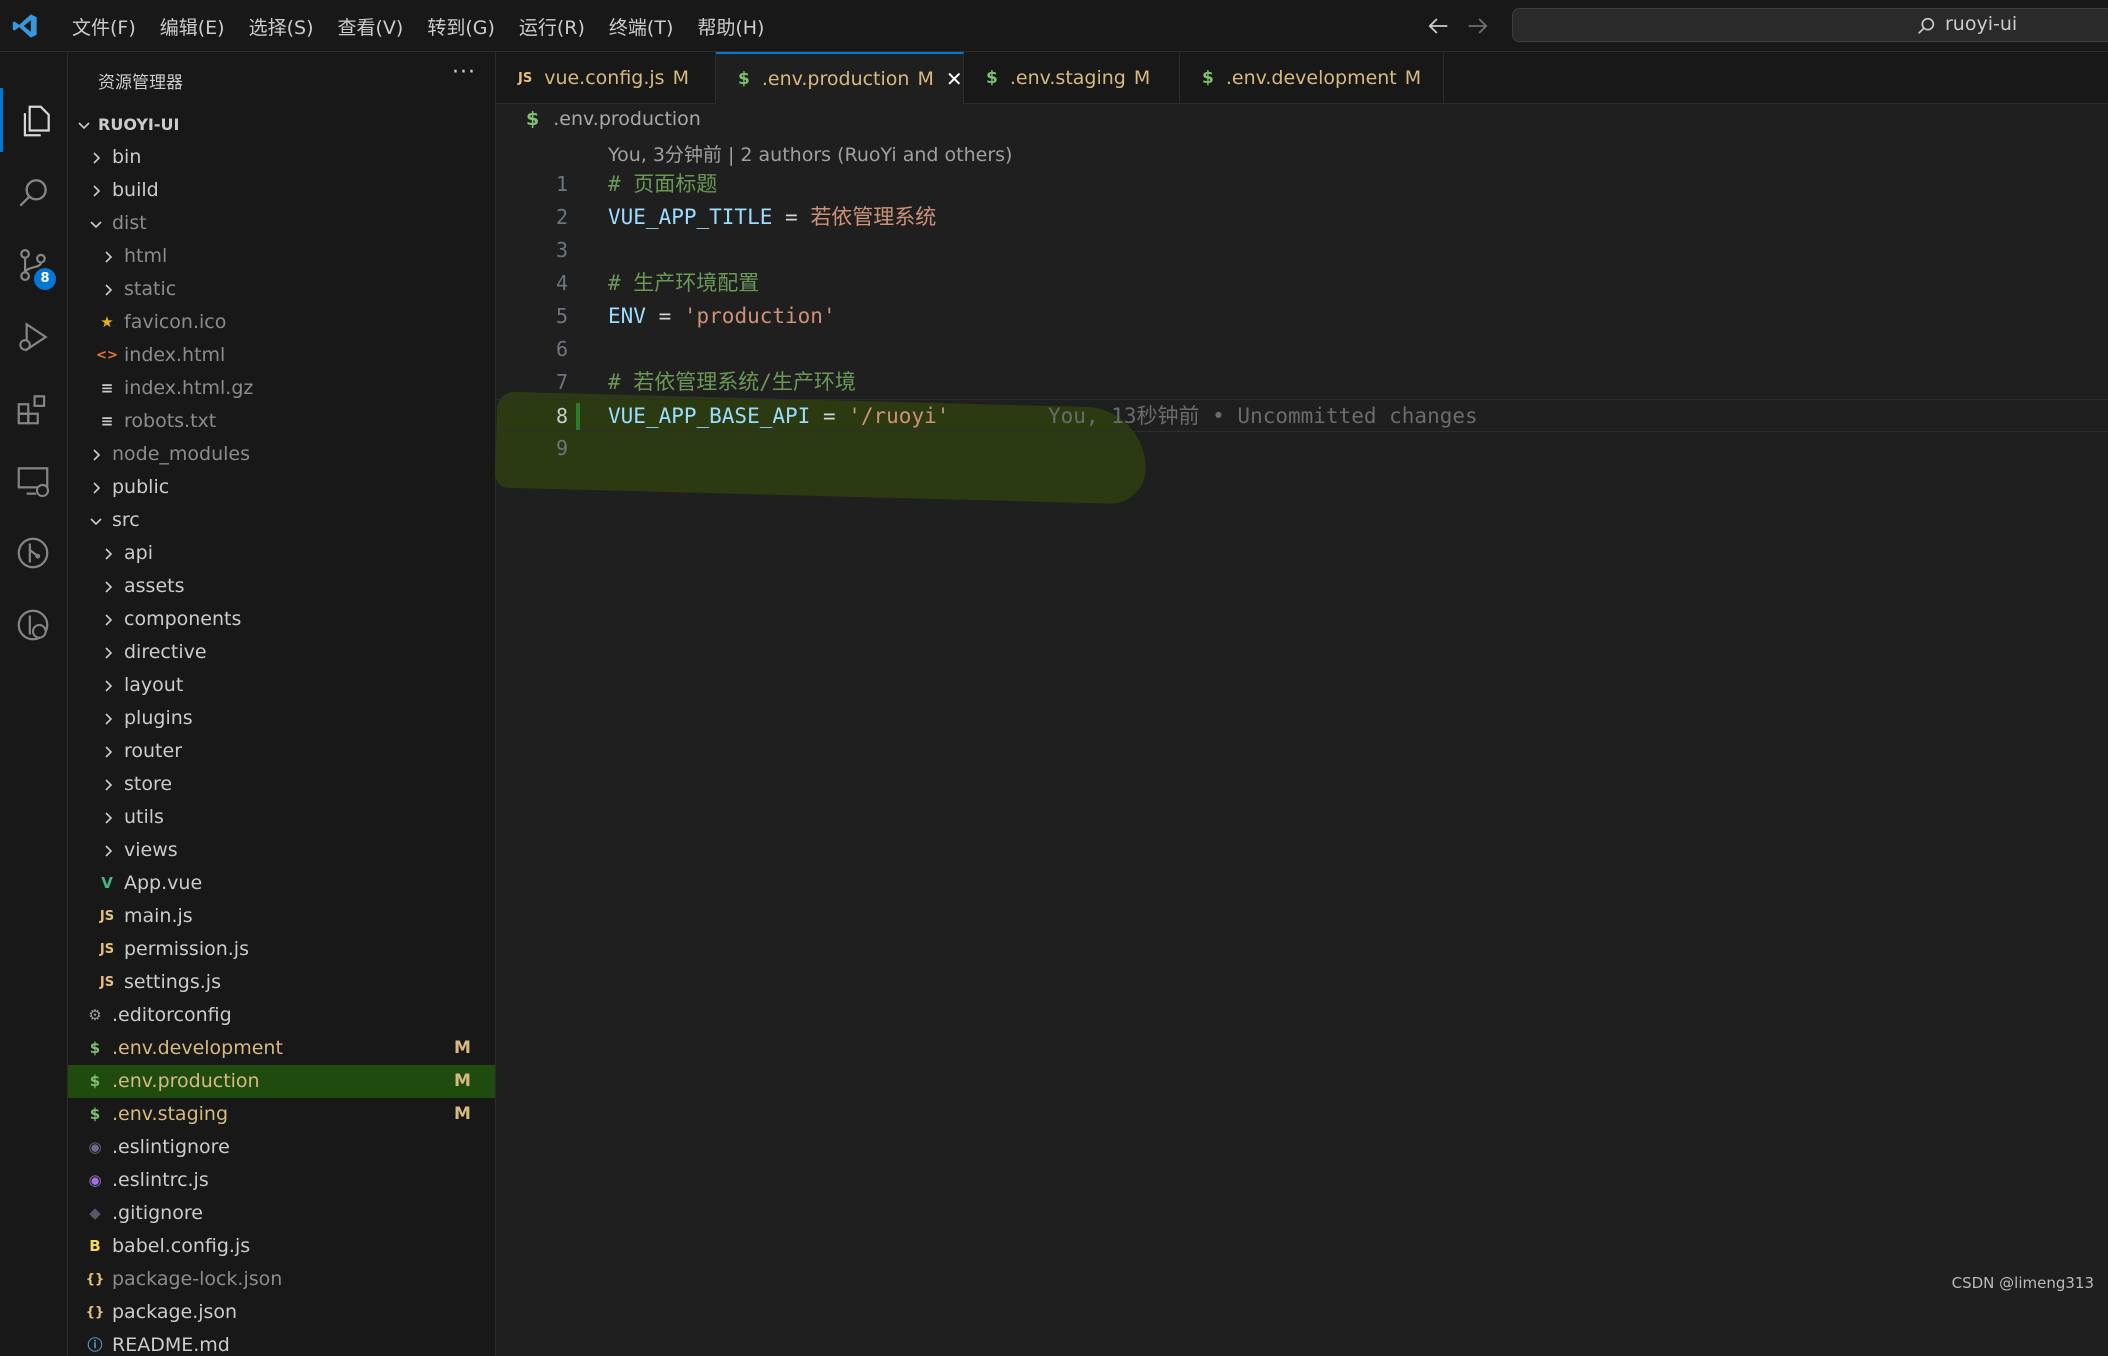 This screenshot has height=1356, width=2108. What do you see at coordinates (281, 355) in the screenshot?
I see `tree-file: <> index.html` at bounding box center [281, 355].